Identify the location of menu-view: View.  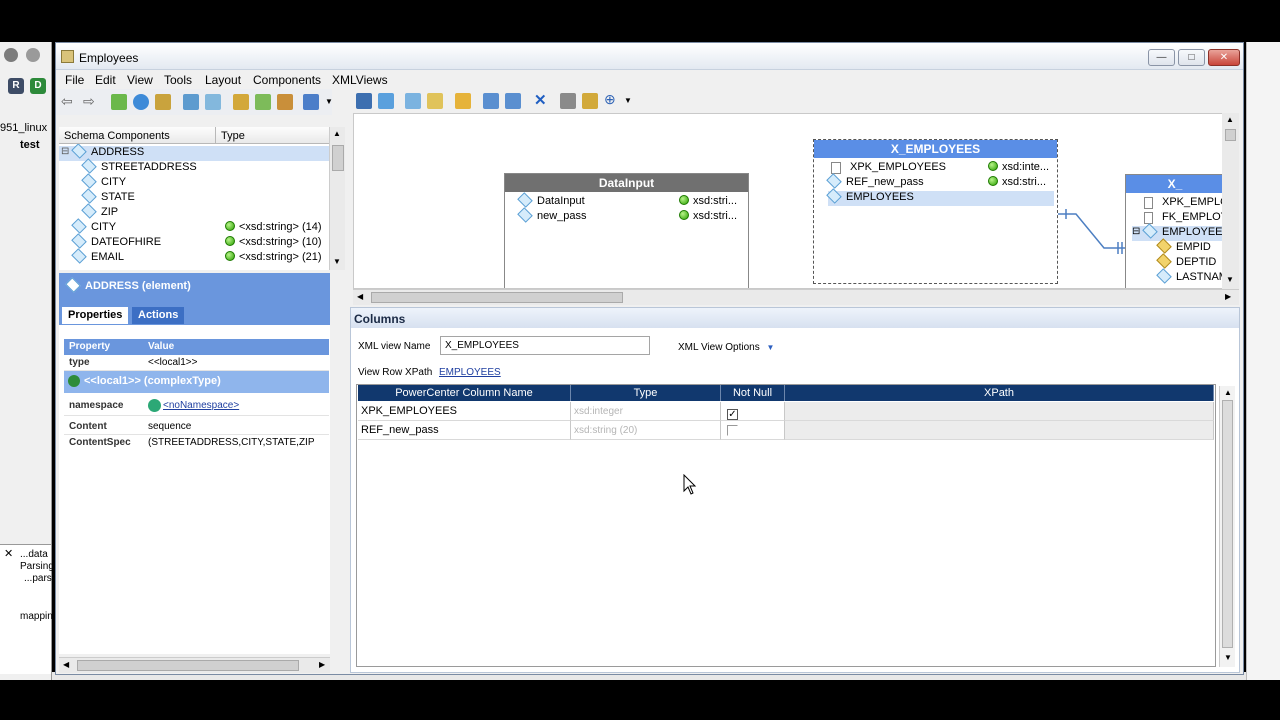
(140, 80).